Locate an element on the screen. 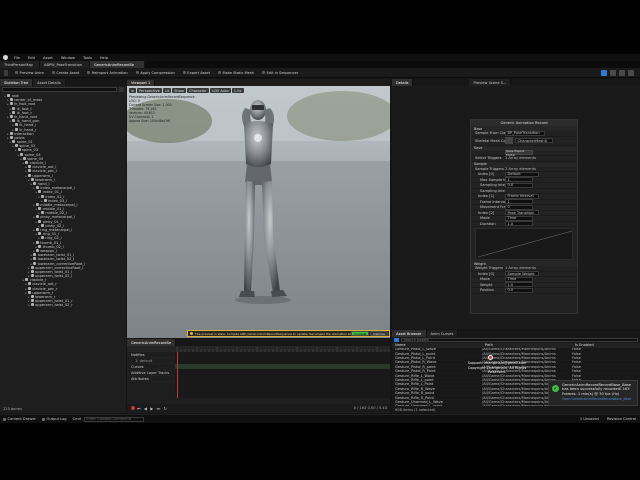 Image resolution: width=640 pixels, height=480 pixels. toolbar-apply-compression-button: Apply Compression is located at coordinates (155, 73).